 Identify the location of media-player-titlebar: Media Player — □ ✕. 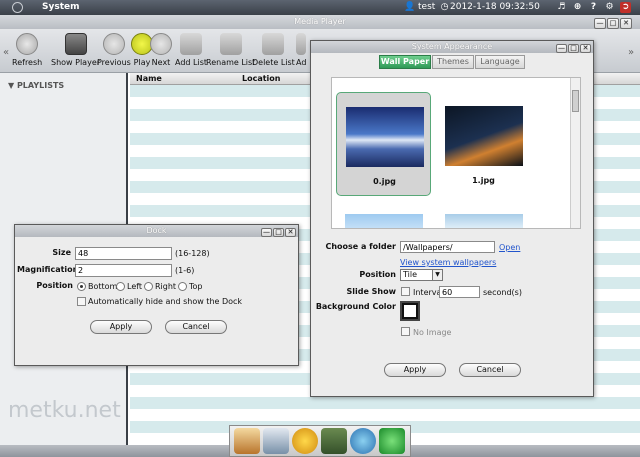
(320, 22).